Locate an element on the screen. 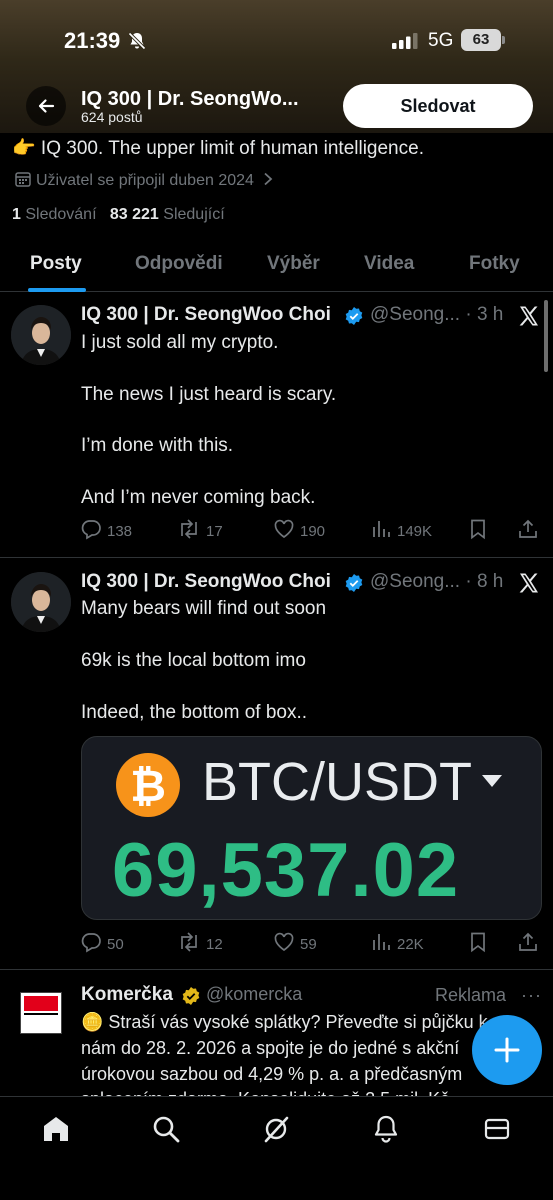  verified-gold-badge-icon is located at coordinates (191, 996).